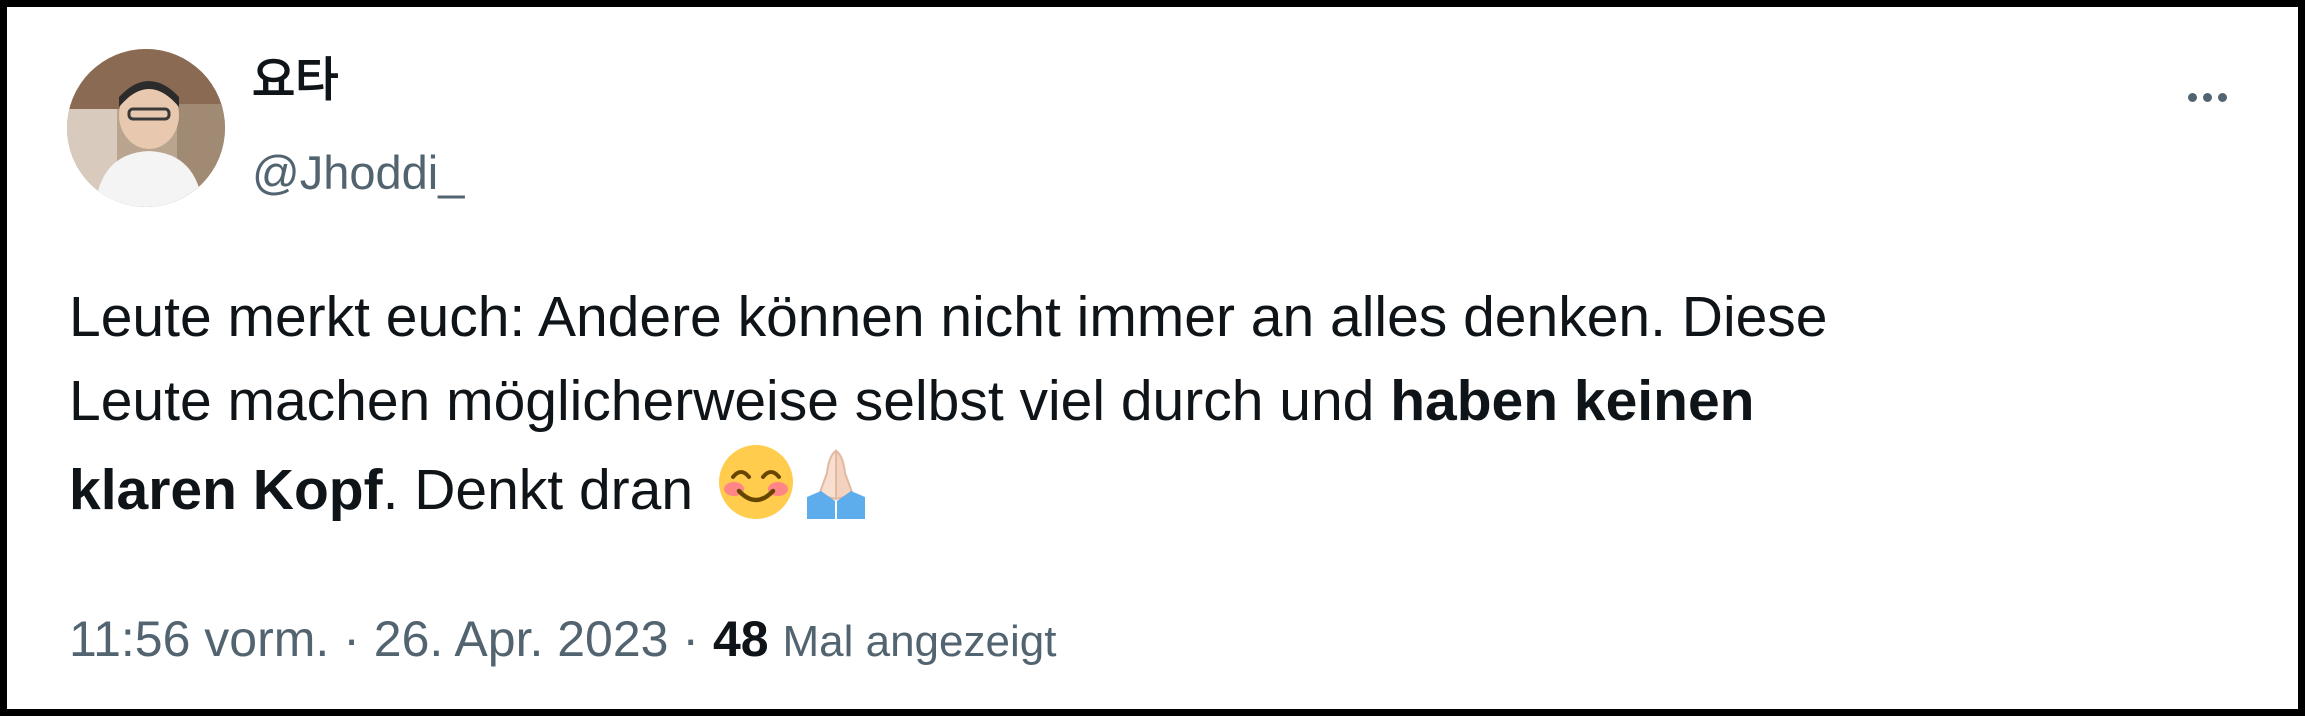  I want to click on tweet-text-bold-segment: haben keinen, so click(1572, 401).